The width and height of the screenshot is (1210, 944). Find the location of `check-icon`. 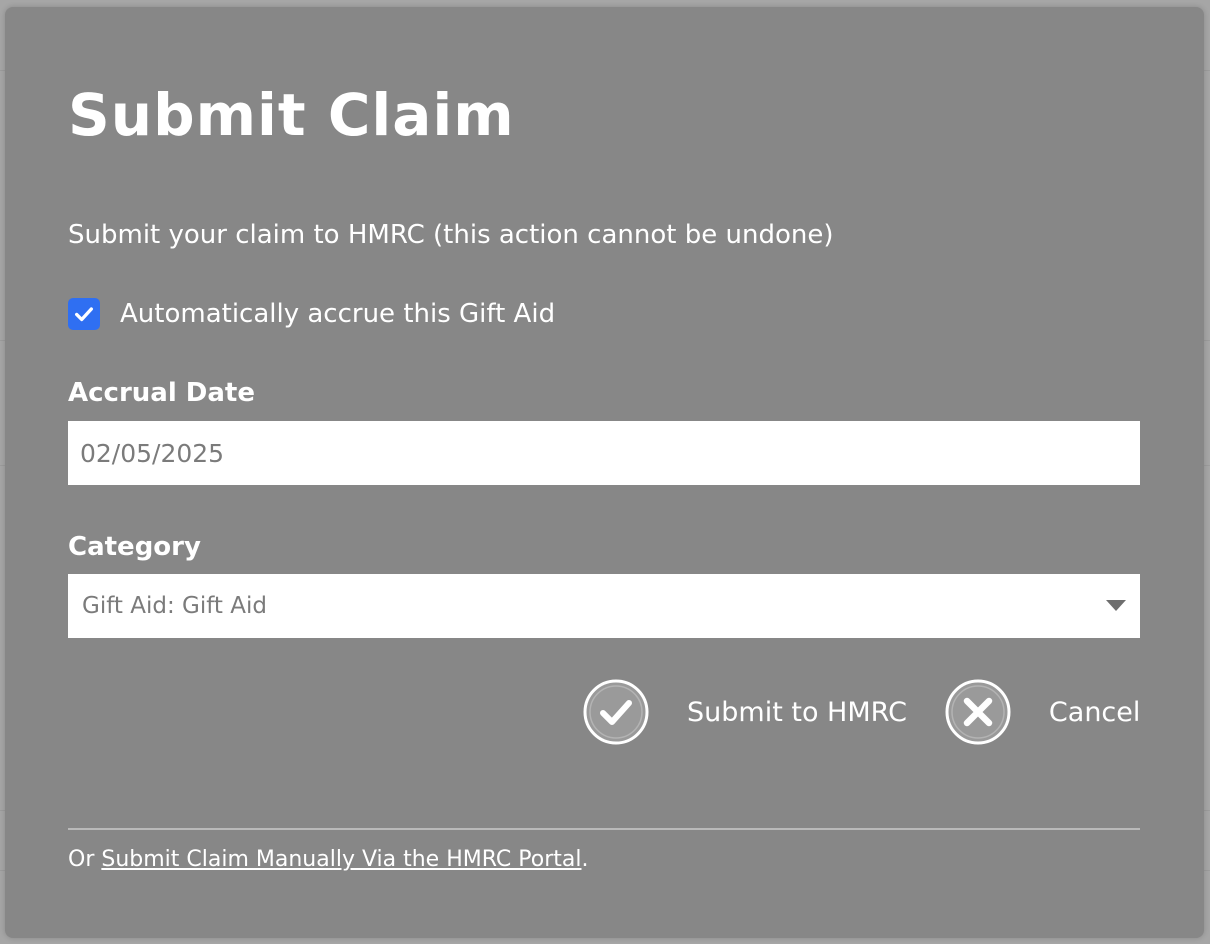

check-icon is located at coordinates (84, 314).